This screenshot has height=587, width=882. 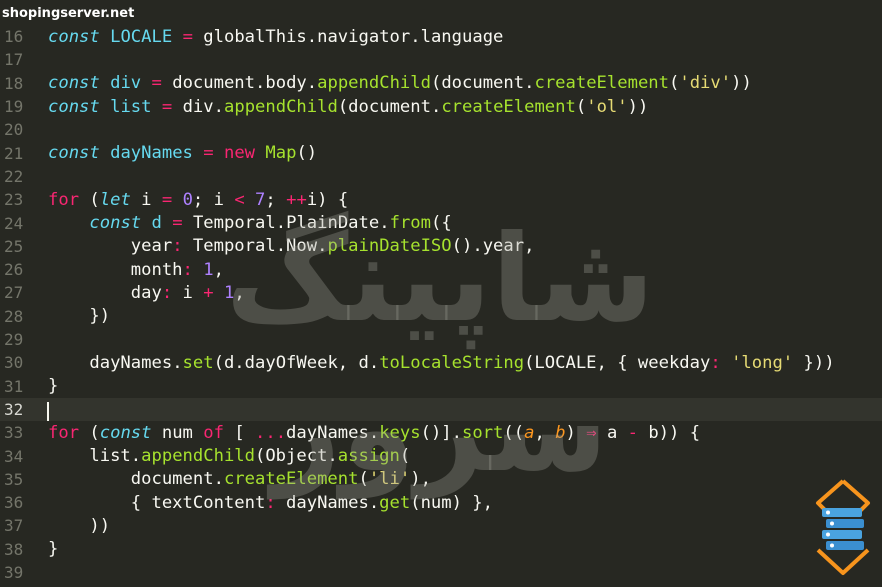 What do you see at coordinates (286, 83) in the screenshot?
I see `code-token: body` at bounding box center [286, 83].